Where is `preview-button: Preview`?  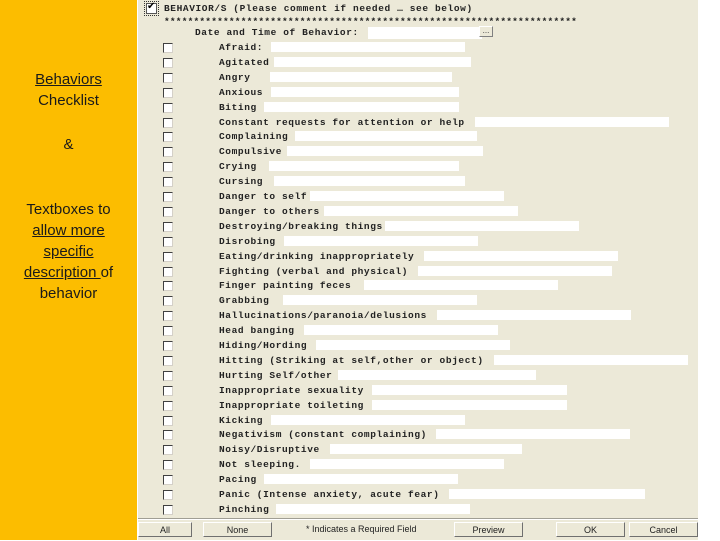 preview-button: Preview is located at coordinates (488, 529).